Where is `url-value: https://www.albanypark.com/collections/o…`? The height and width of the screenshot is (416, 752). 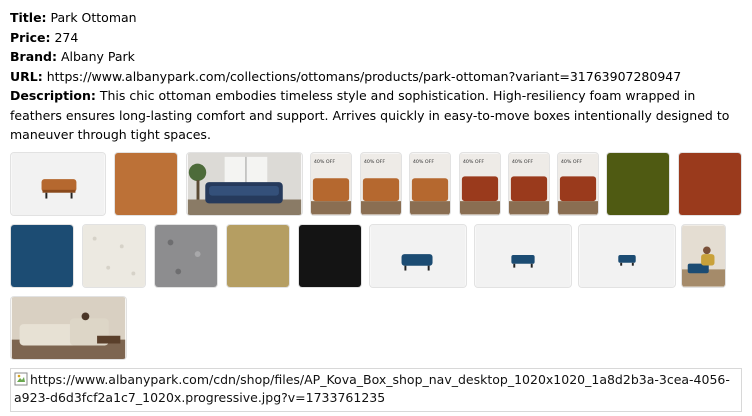
url-value: https://www.albanypark.com/collections/o… is located at coordinates (364, 76).